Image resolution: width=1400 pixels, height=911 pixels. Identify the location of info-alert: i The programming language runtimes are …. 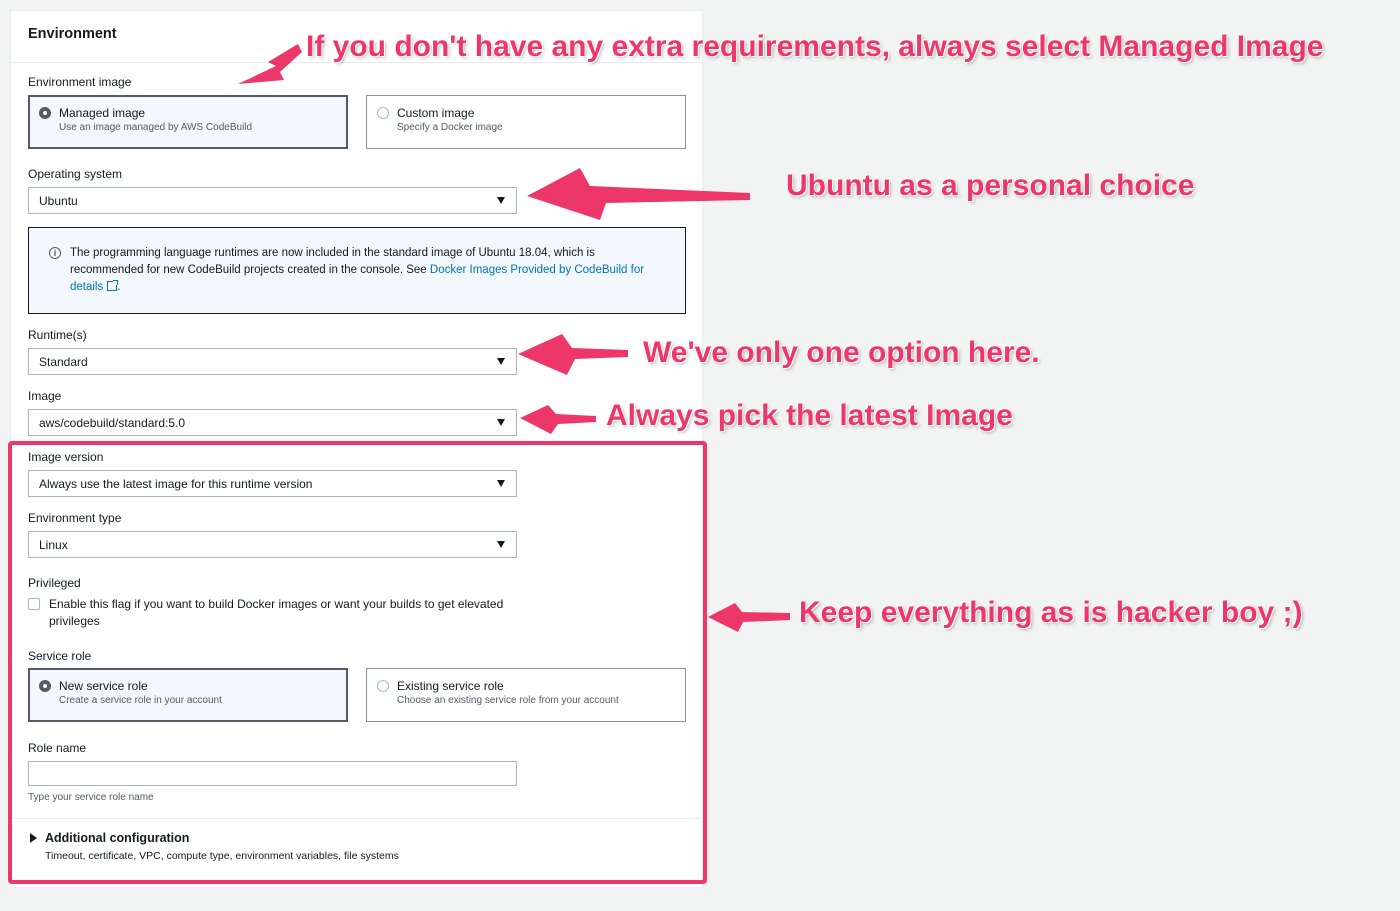
(357, 270).